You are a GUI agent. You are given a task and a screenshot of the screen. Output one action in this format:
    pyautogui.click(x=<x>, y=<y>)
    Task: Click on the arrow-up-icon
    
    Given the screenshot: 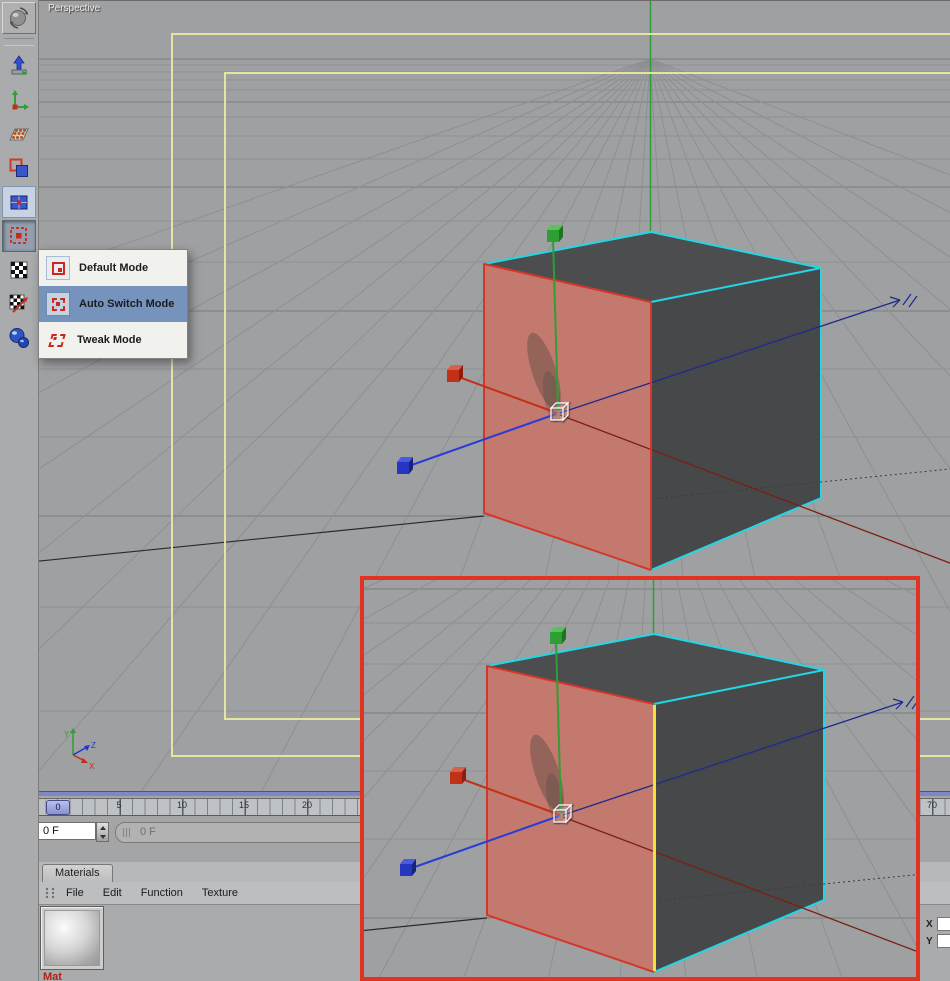 What is the action you would take?
    pyautogui.click(x=102, y=827)
    